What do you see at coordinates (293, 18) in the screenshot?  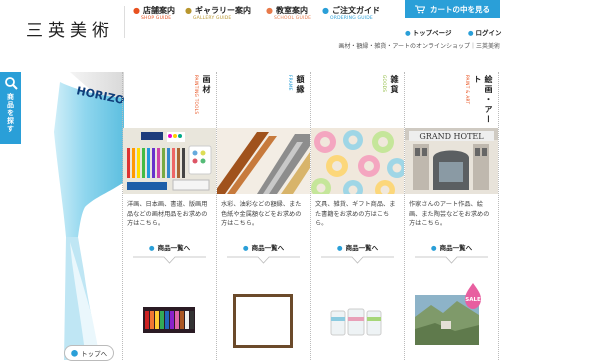 I see `nav-sublabel: SCHOOL GUIDE` at bounding box center [293, 18].